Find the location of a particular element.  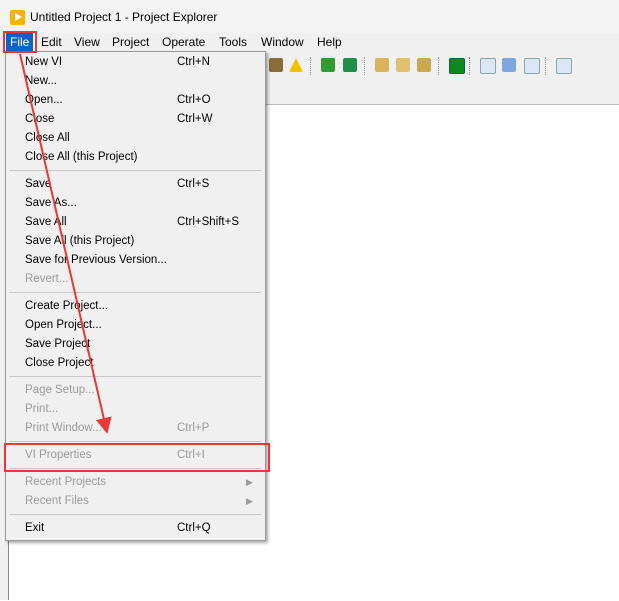

annotation-arrow is located at coordinates (65, 243).